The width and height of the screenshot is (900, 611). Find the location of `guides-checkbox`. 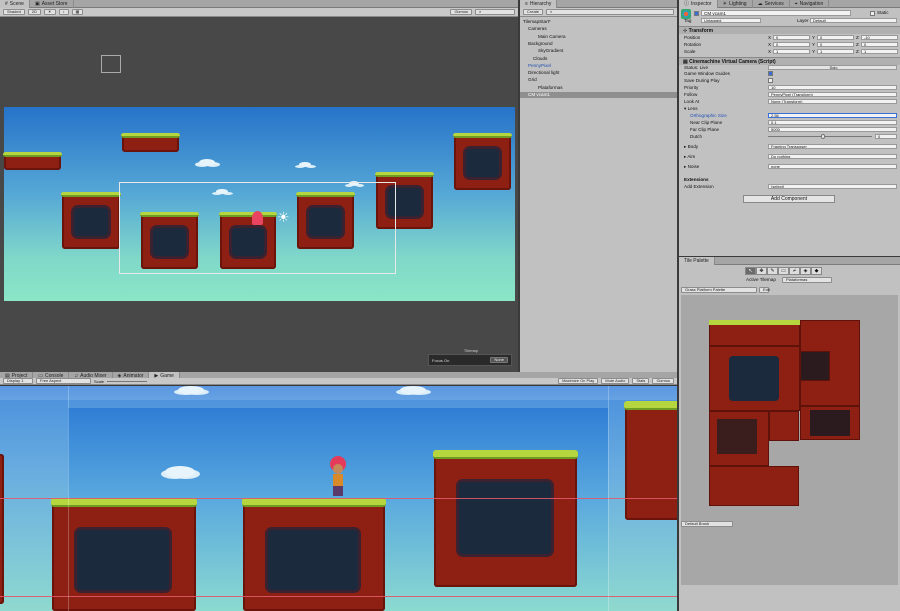

guides-checkbox is located at coordinates (770, 73).